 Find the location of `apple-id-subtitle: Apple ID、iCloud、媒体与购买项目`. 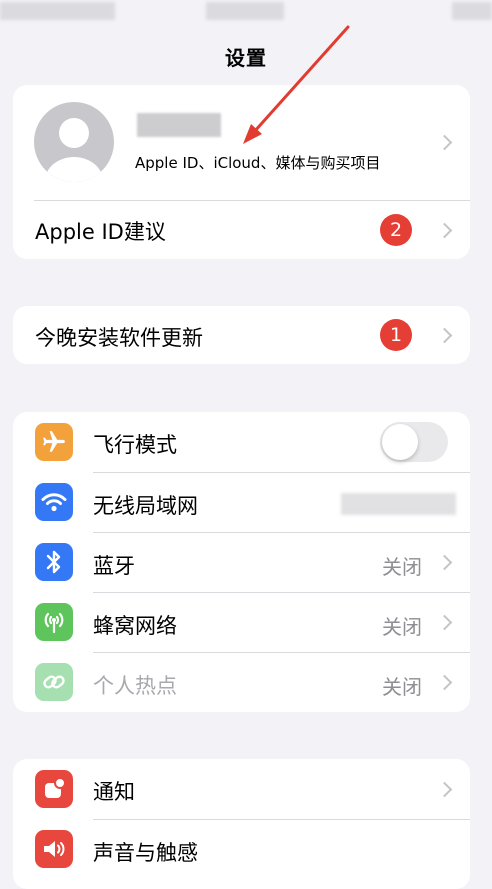

apple-id-subtitle: Apple ID、iCloud、媒体与购买项目 is located at coordinates (258, 163).